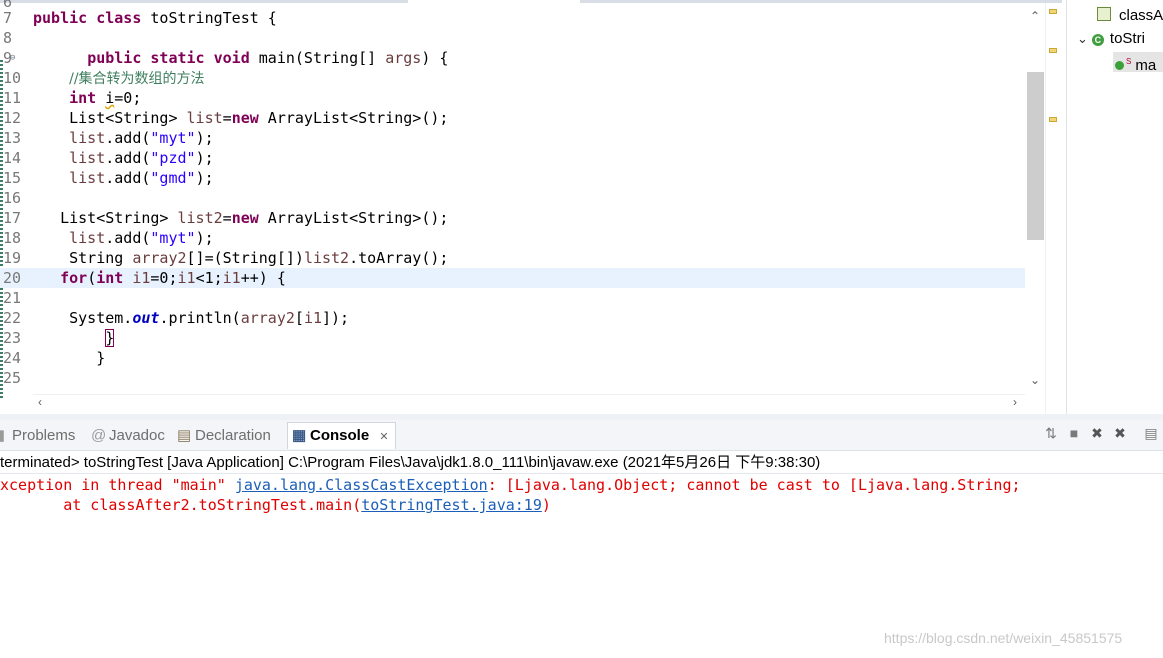 This screenshot has width=1163, height=658. Describe the element at coordinates (1003, 638) in the screenshot. I see `watermark: https://blog.csdn.net/weixin_45851575` at that location.